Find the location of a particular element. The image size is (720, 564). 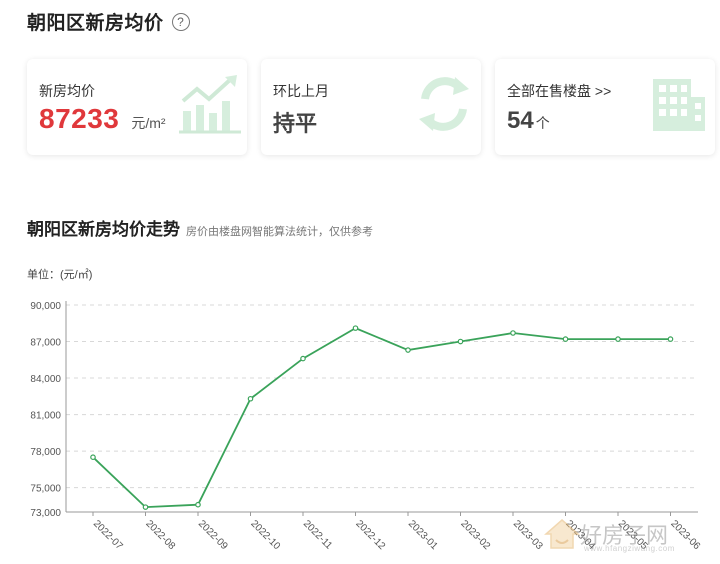

listings-wrap: 54 个 is located at coordinates (528, 121).